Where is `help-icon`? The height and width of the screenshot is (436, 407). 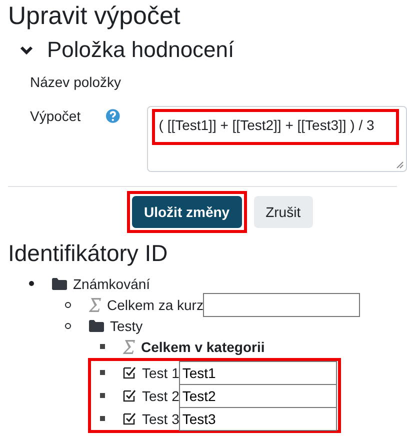 help-icon is located at coordinates (113, 116).